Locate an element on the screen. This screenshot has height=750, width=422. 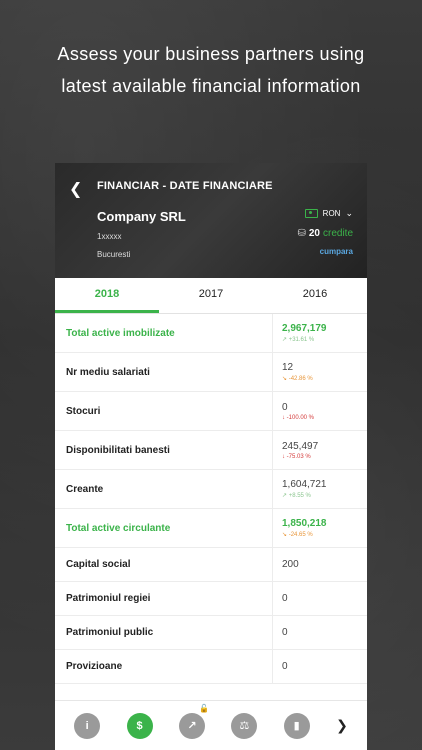
row-change: ↗ +8.55 % is located at coordinates (296, 496).